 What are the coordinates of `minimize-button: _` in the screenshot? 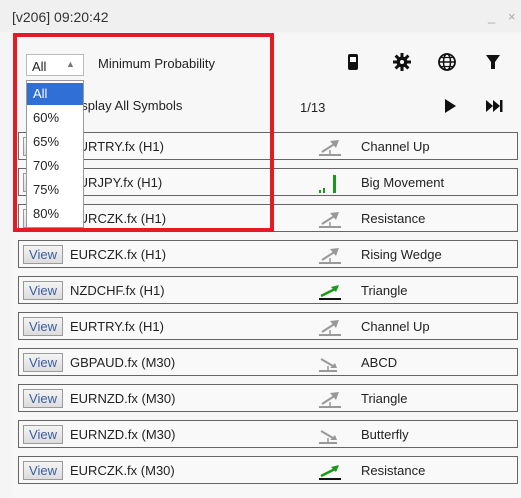 It's located at (491, 16).